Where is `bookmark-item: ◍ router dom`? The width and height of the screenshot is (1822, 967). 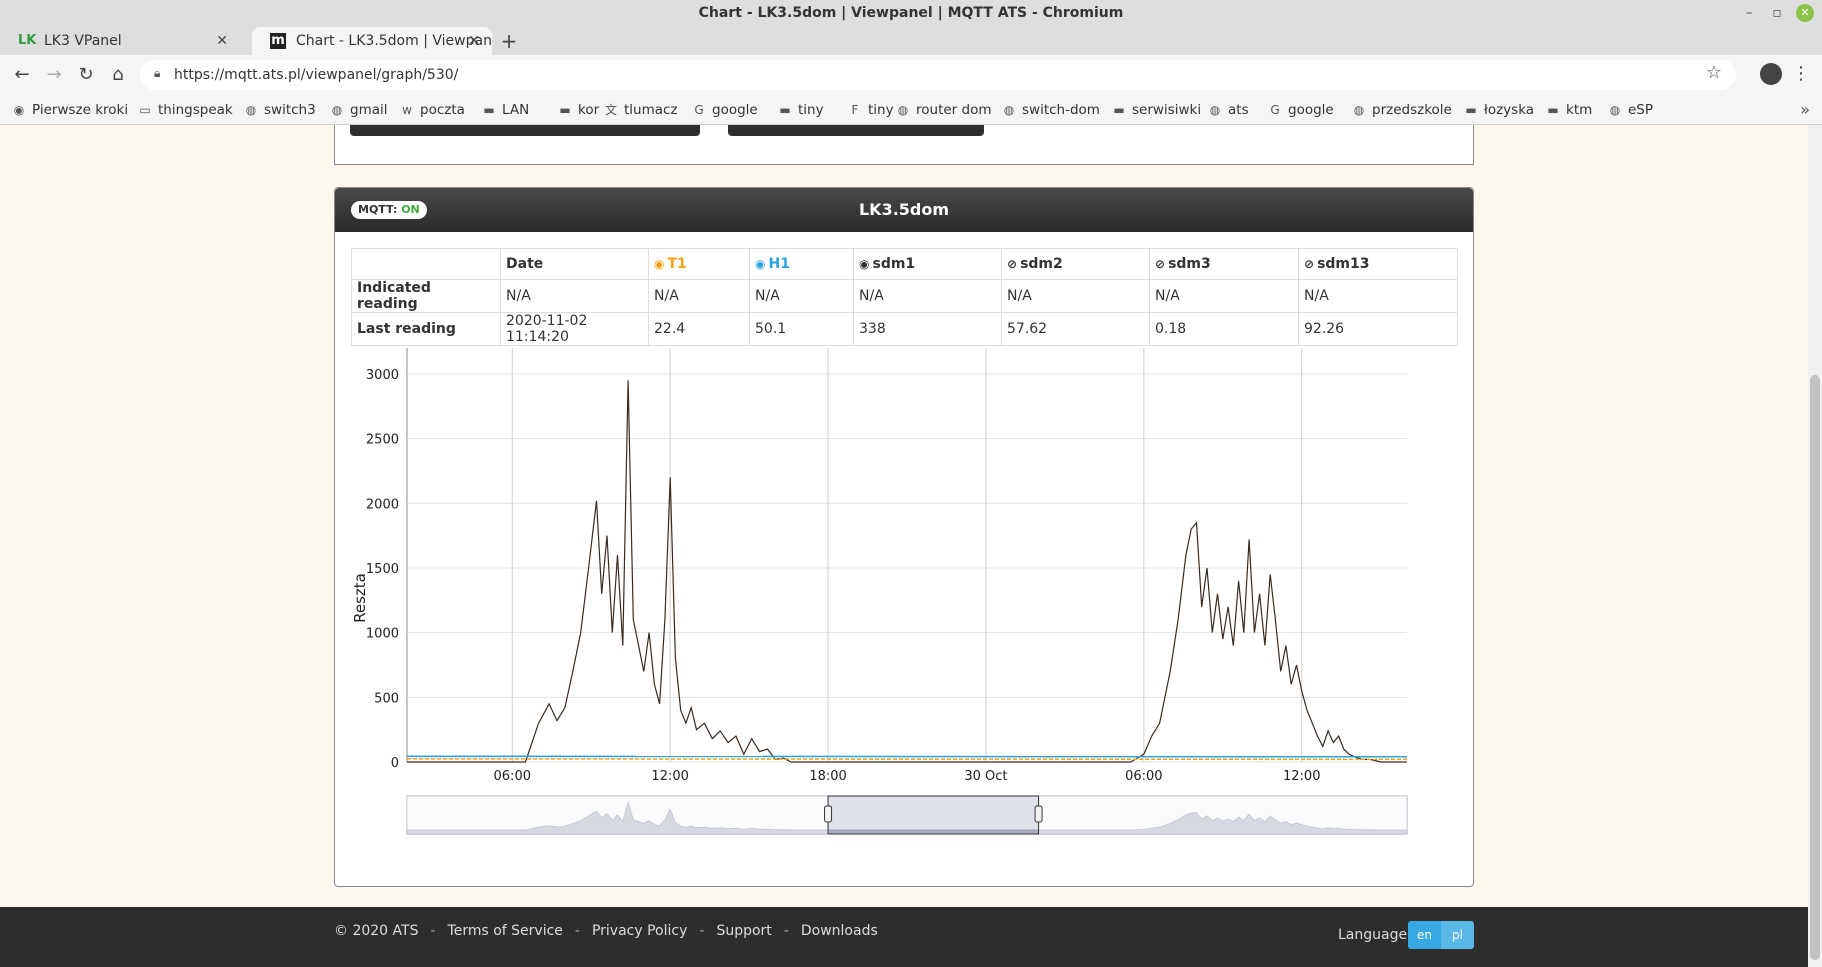
bookmark-item: ◍ router dom is located at coordinates (944, 110).